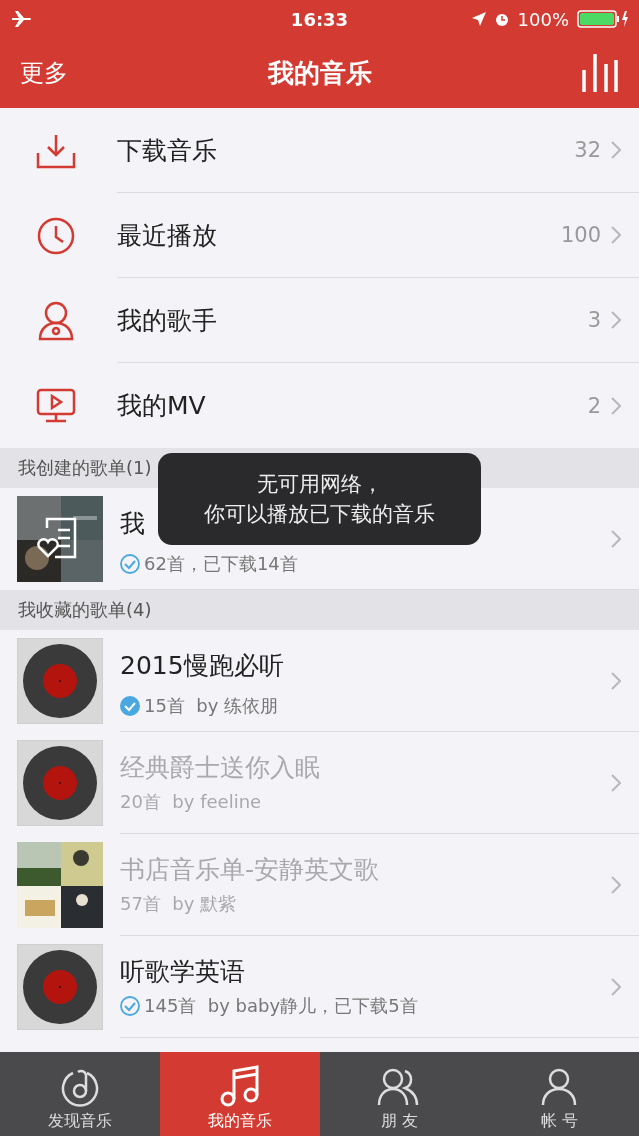 The image size is (639, 1136). Describe the element at coordinates (22, 19) in the screenshot. I see `airplane-icon` at that location.